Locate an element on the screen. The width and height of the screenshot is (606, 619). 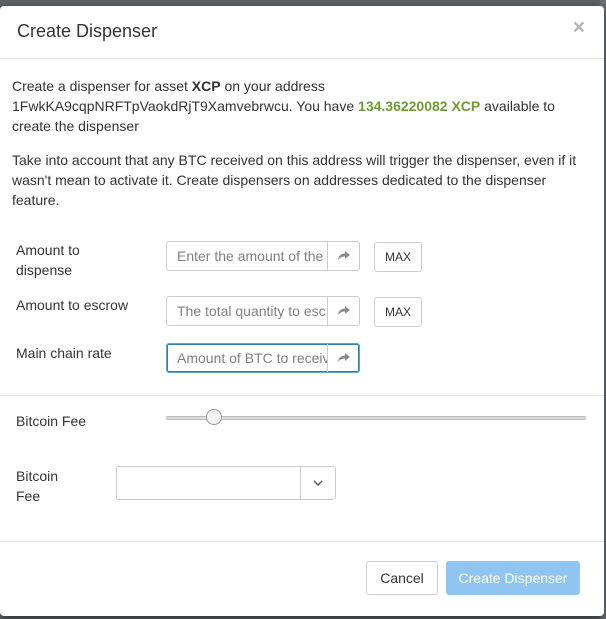
label-line: dispense is located at coordinates (44, 270).